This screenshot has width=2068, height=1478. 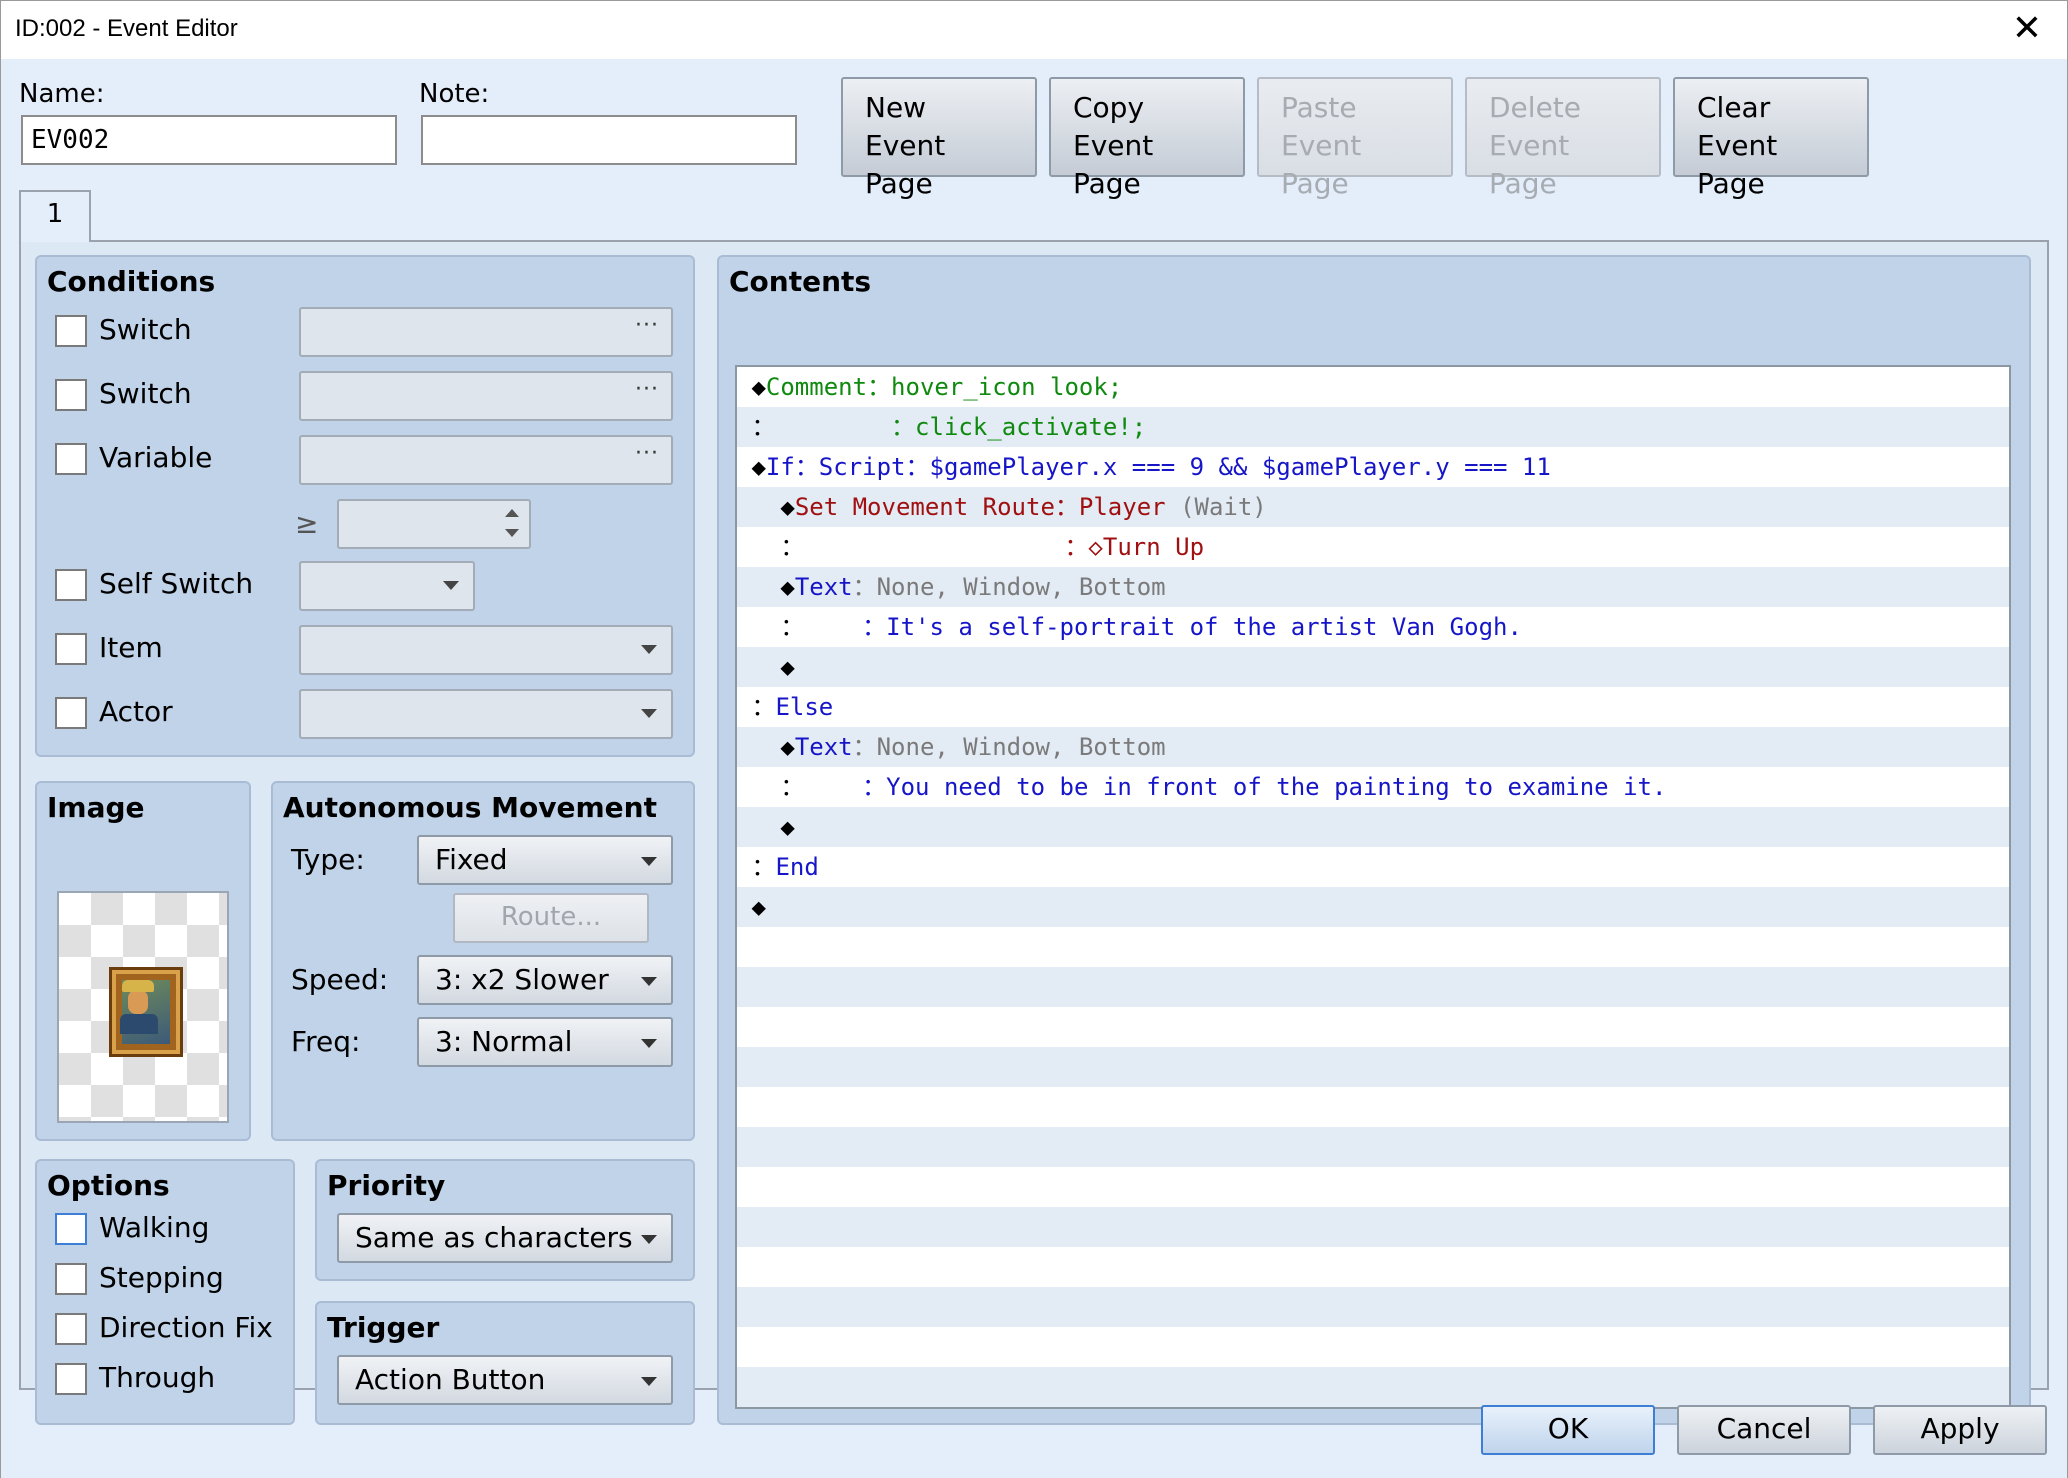 I want to click on note-input, so click(x=609, y=140).